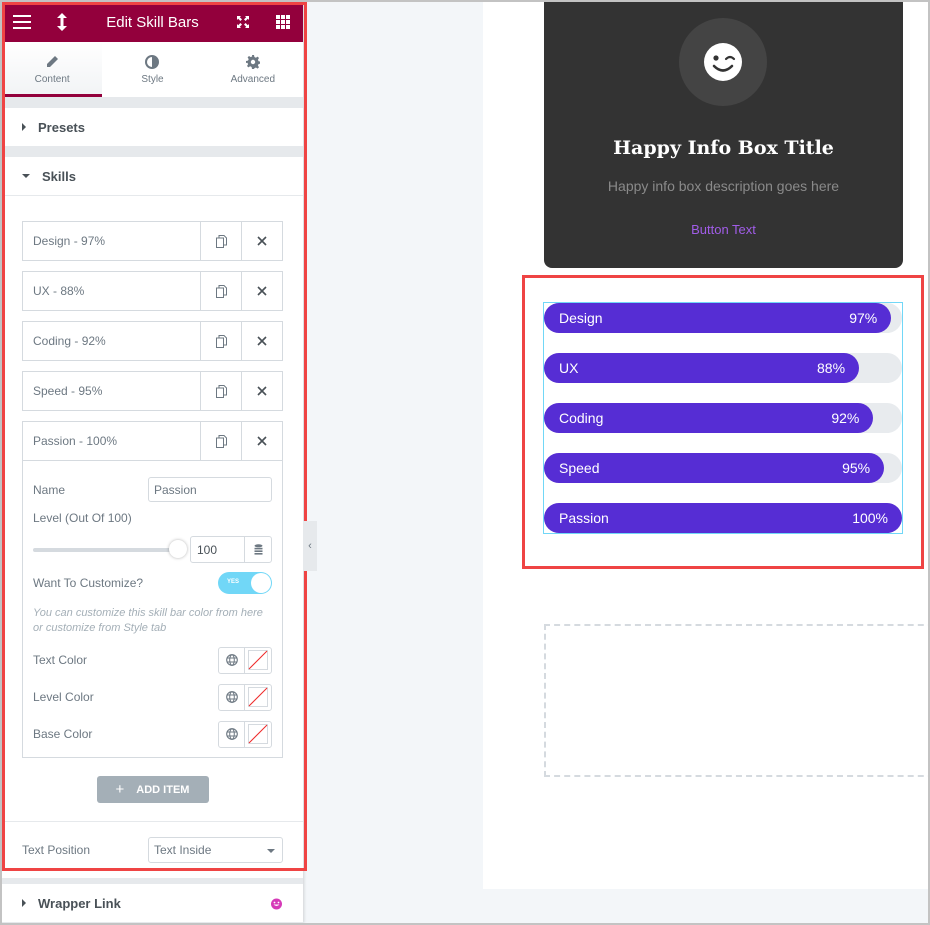 This screenshot has height=925, width=930. I want to click on grid-icon, so click(283, 22).